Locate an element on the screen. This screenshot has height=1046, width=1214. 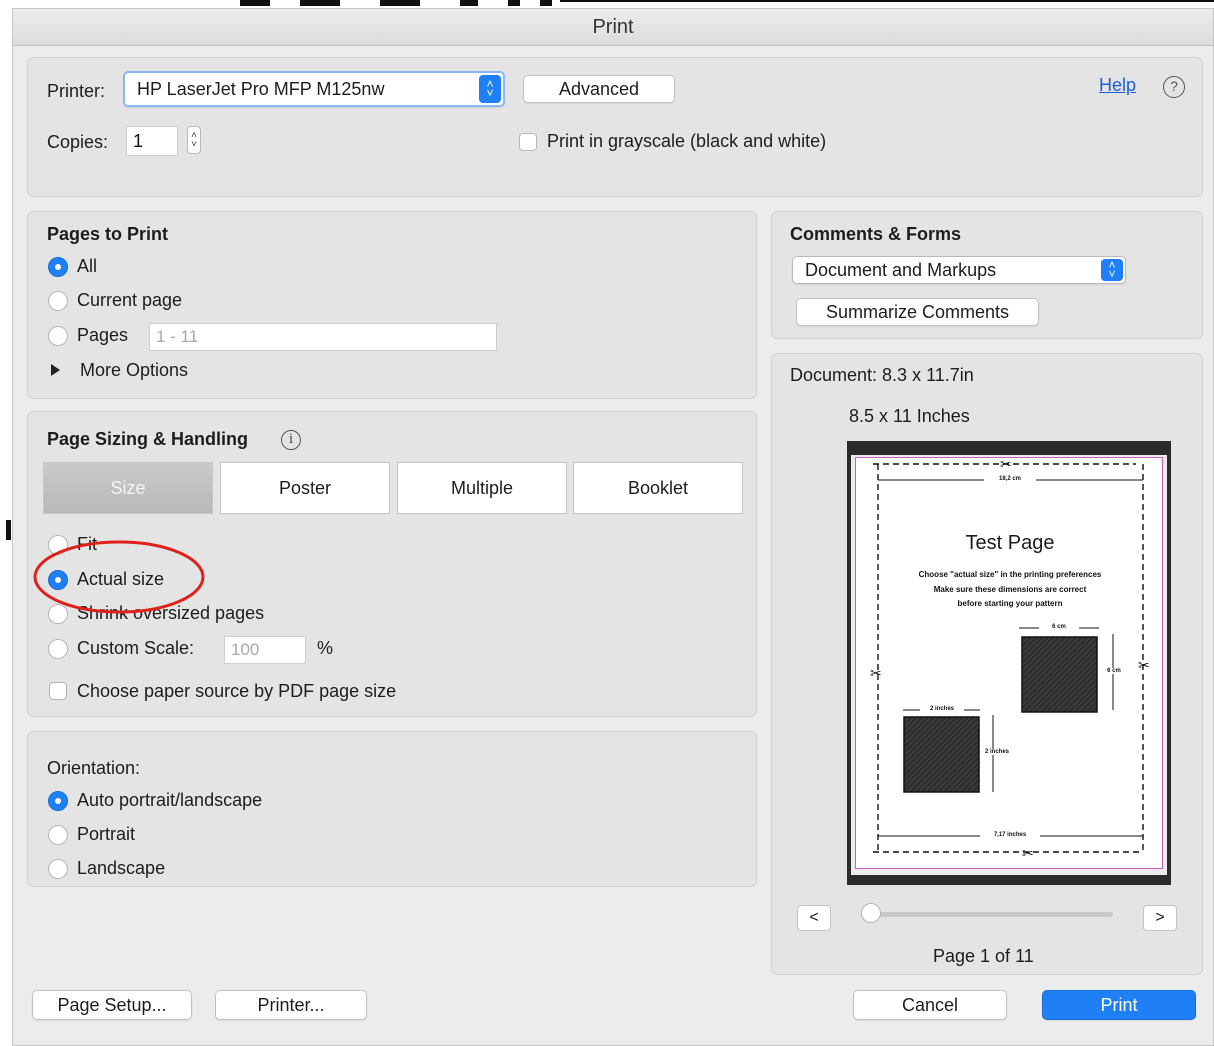
test-page-drawing: ✂ ✂ ✂ ✂ is located at coordinates (1010, 659).